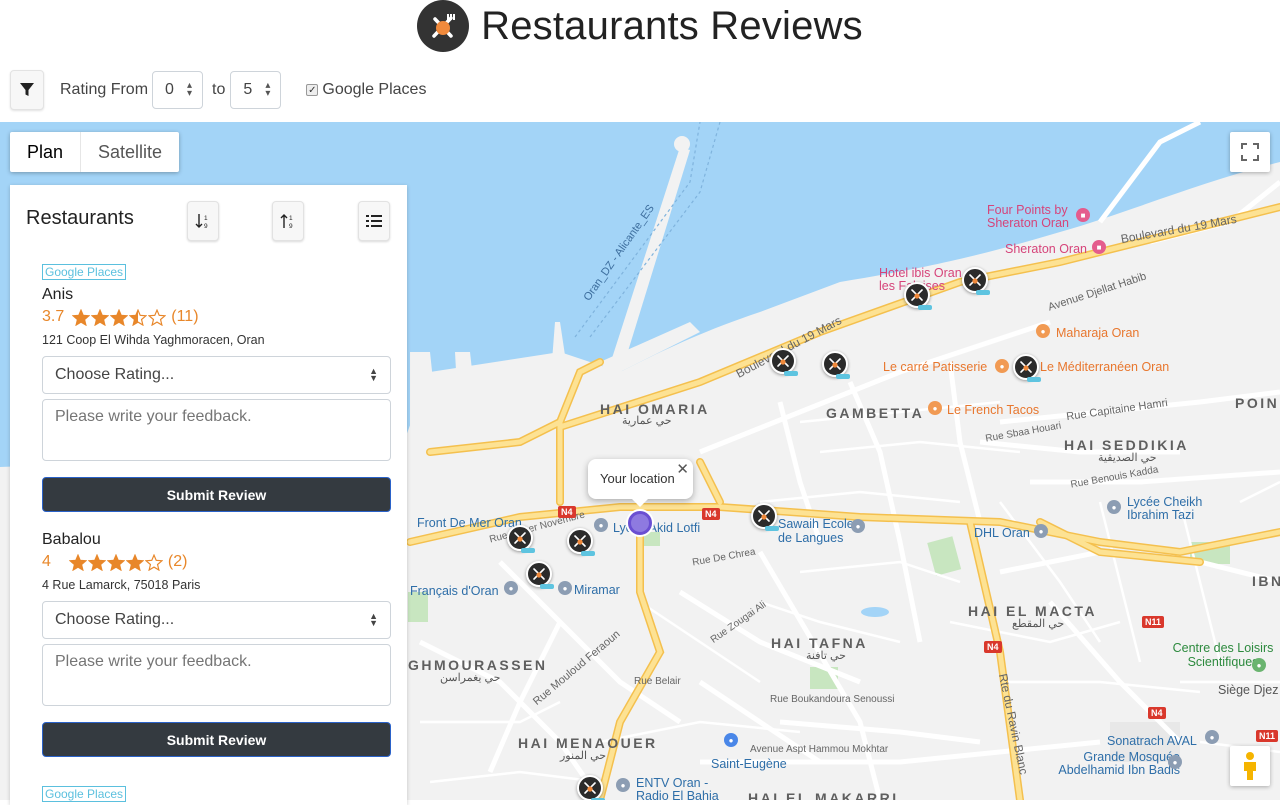 The width and height of the screenshot is (1280, 805). I want to click on svg-text: 1, so click(206, 218).